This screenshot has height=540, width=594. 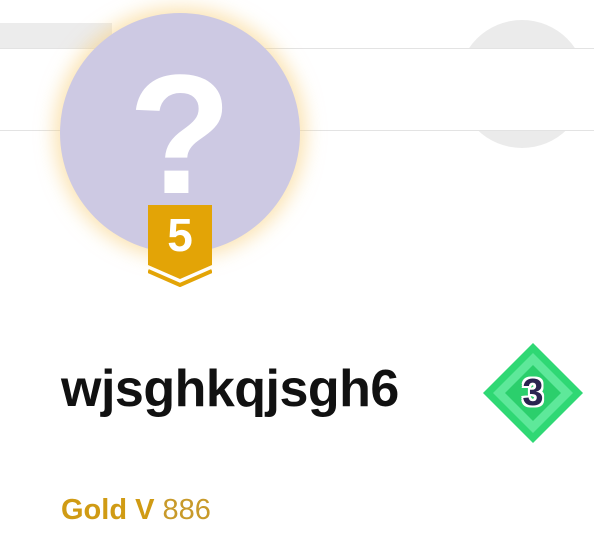 I want to click on league-info: Gold V 886, so click(x=136, y=510).